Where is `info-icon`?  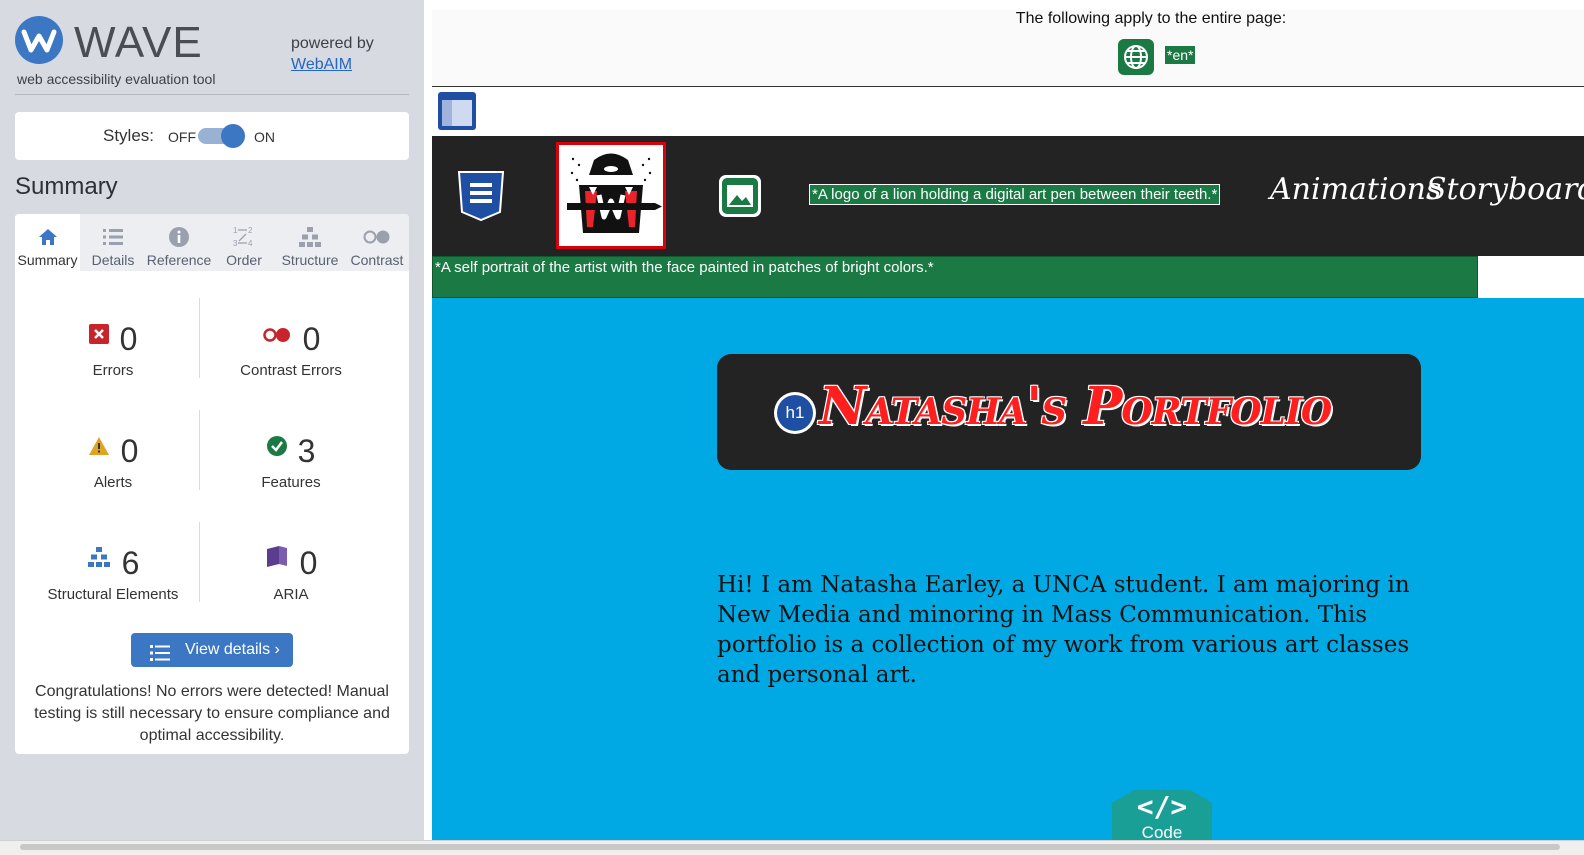 info-icon is located at coordinates (179, 236).